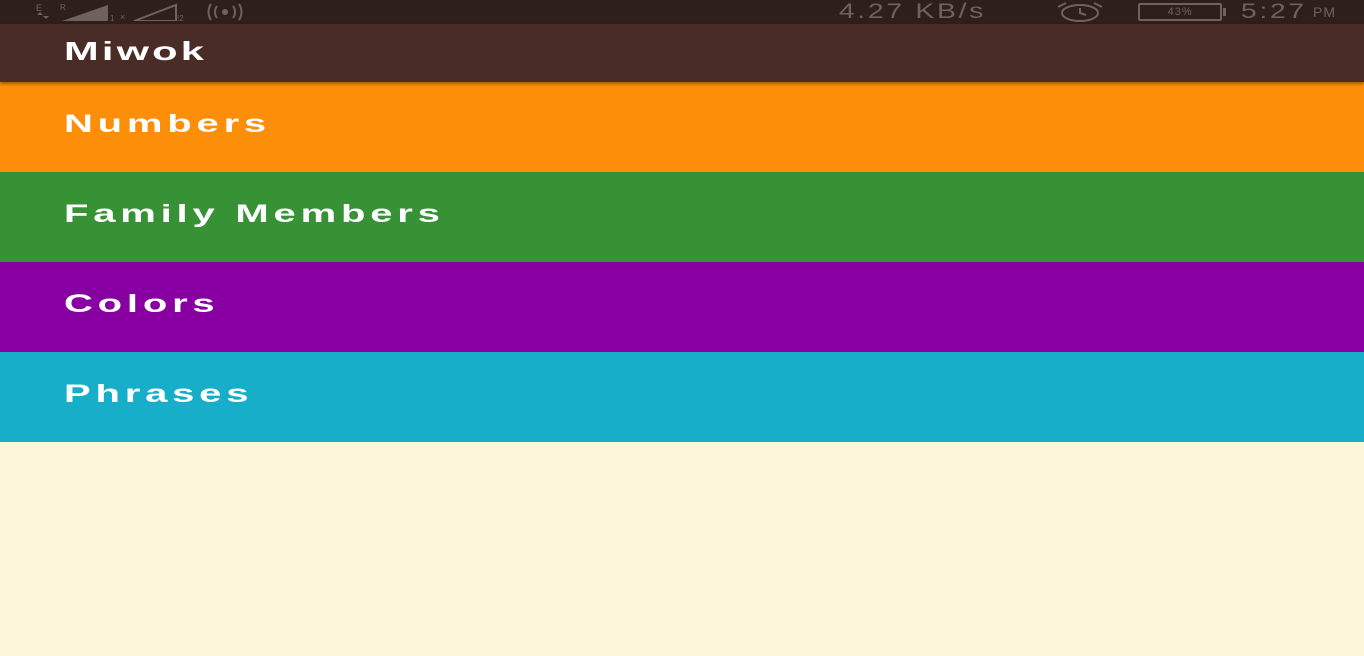 Image resolution: width=1364 pixels, height=656 pixels. What do you see at coordinates (87, 12) in the screenshot?
I see `signal-icon: R 1` at bounding box center [87, 12].